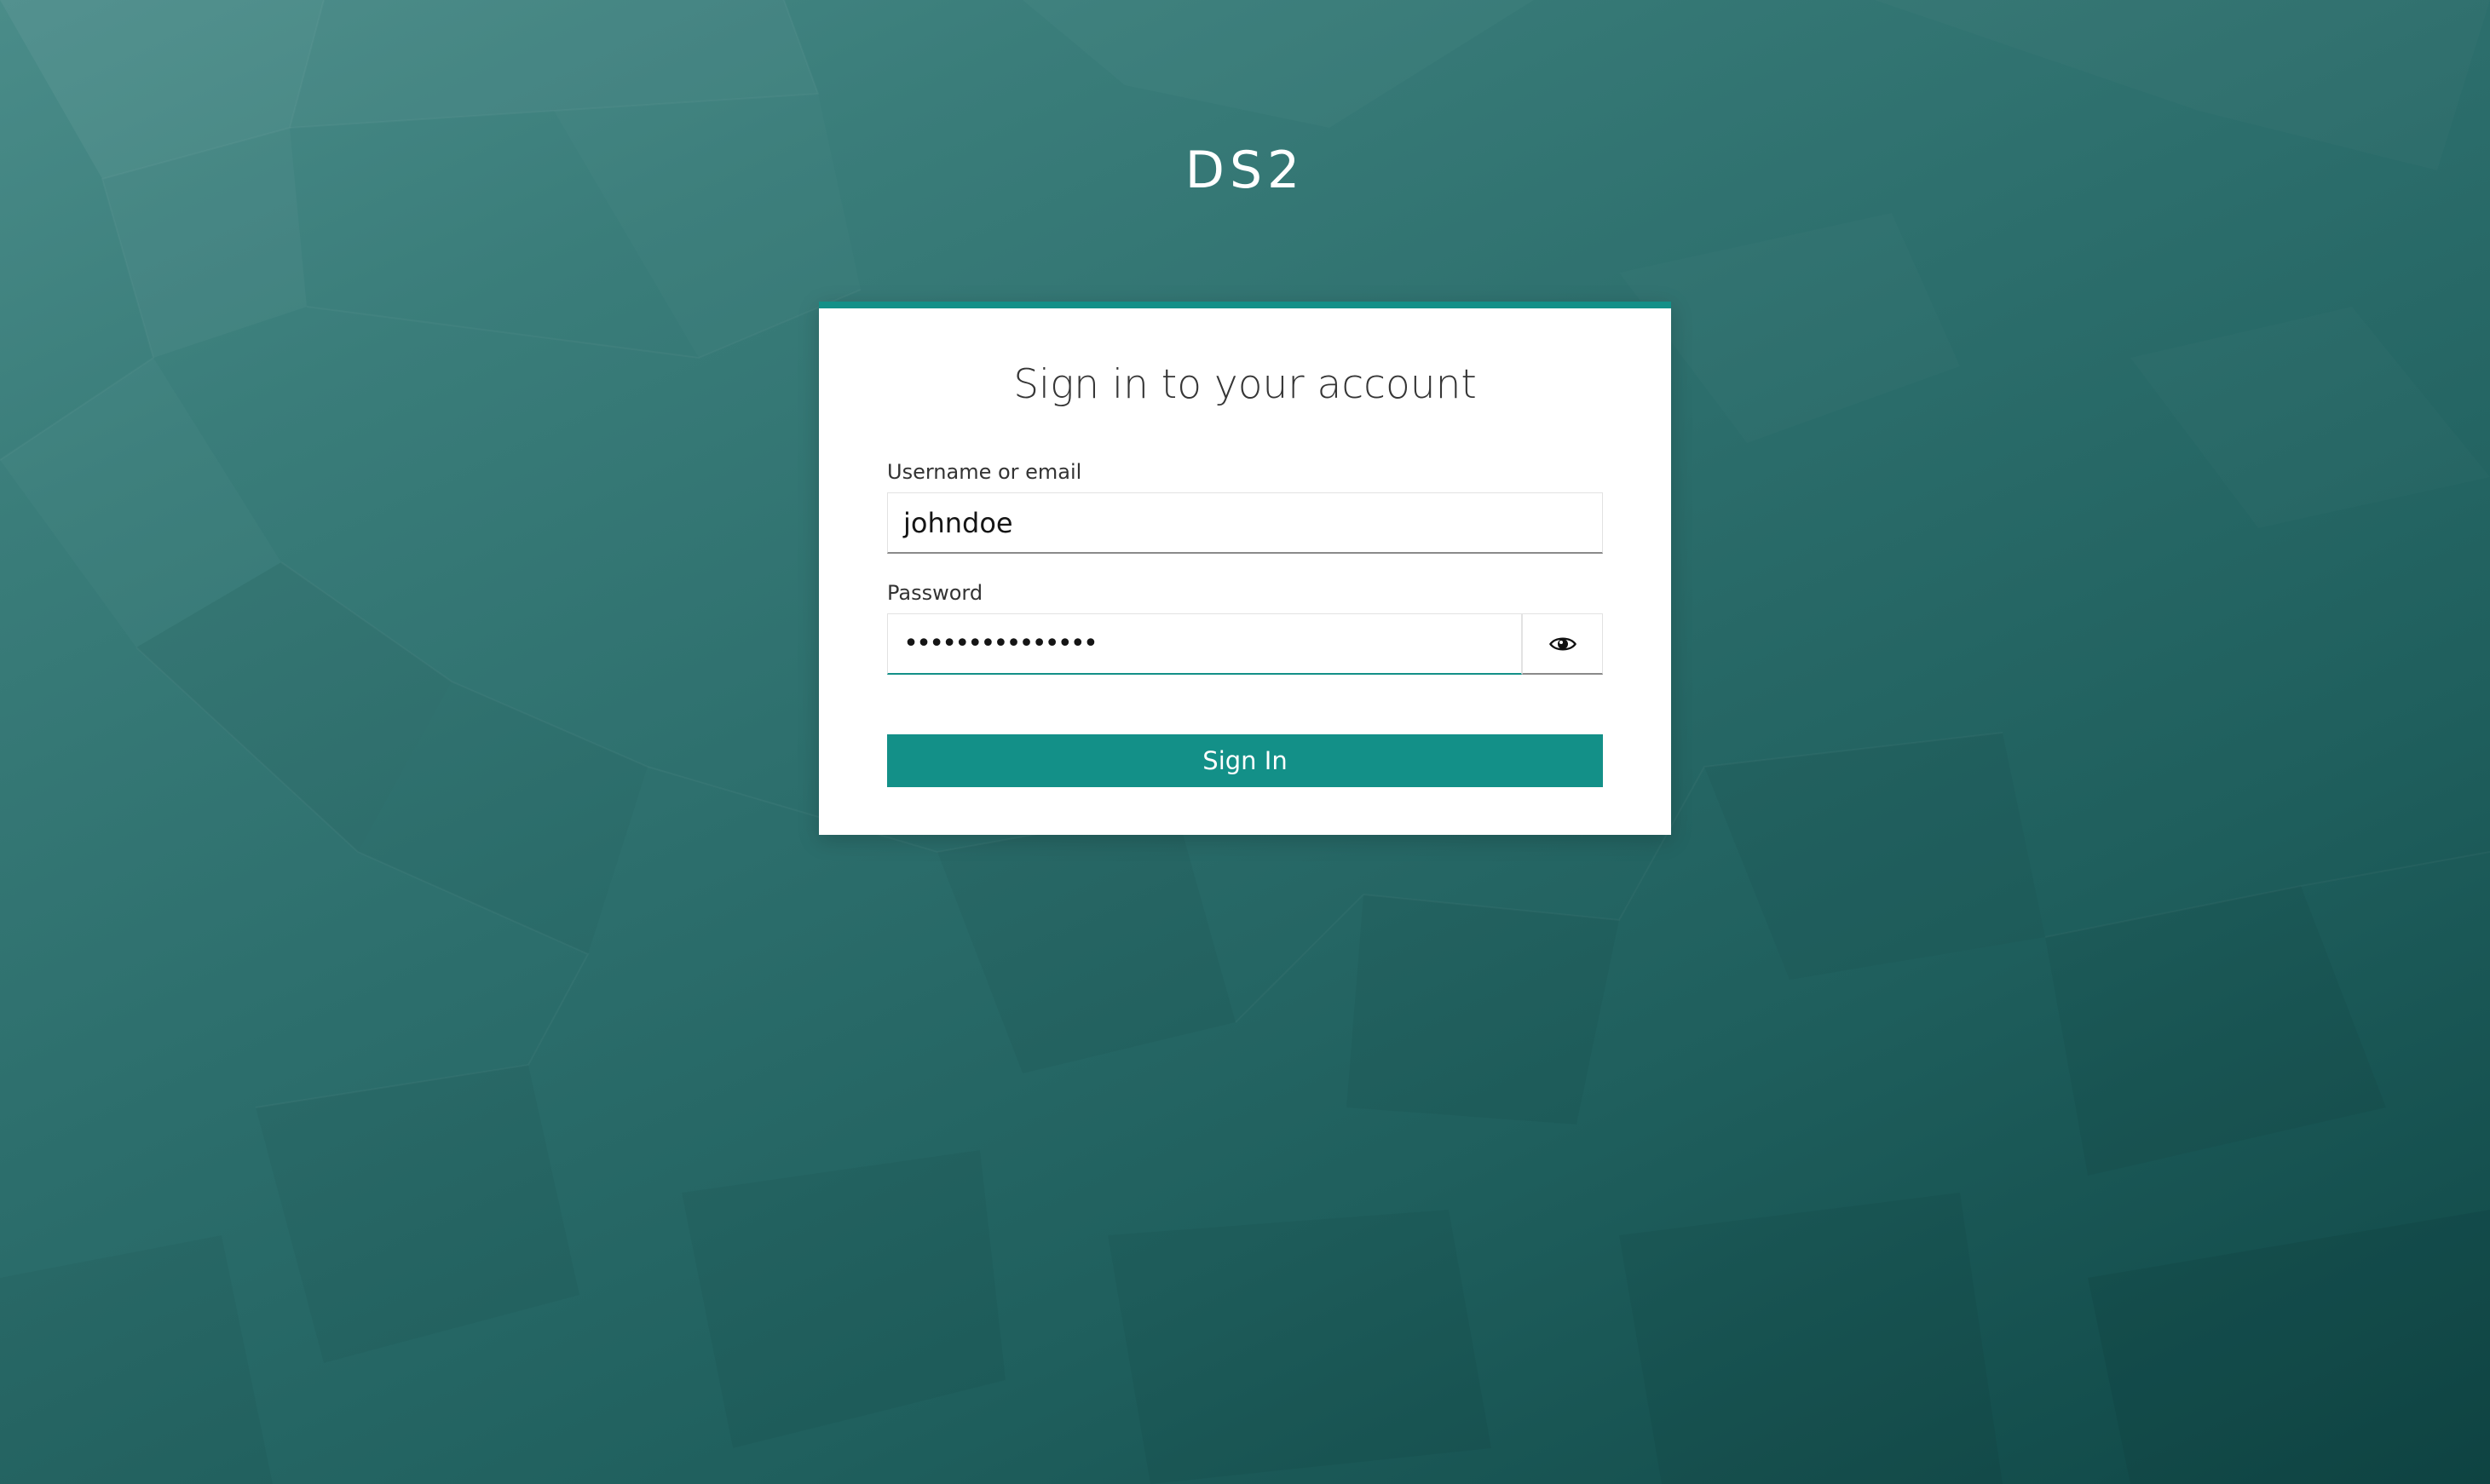 The height and width of the screenshot is (1484, 2490). What do you see at coordinates (1245, 523) in the screenshot?
I see `username-input: johndoe` at bounding box center [1245, 523].